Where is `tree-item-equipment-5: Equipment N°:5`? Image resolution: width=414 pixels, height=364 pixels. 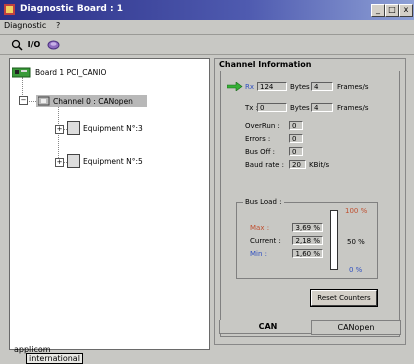 tree-item-equipment-5: Equipment N°:5 is located at coordinates (105, 161).